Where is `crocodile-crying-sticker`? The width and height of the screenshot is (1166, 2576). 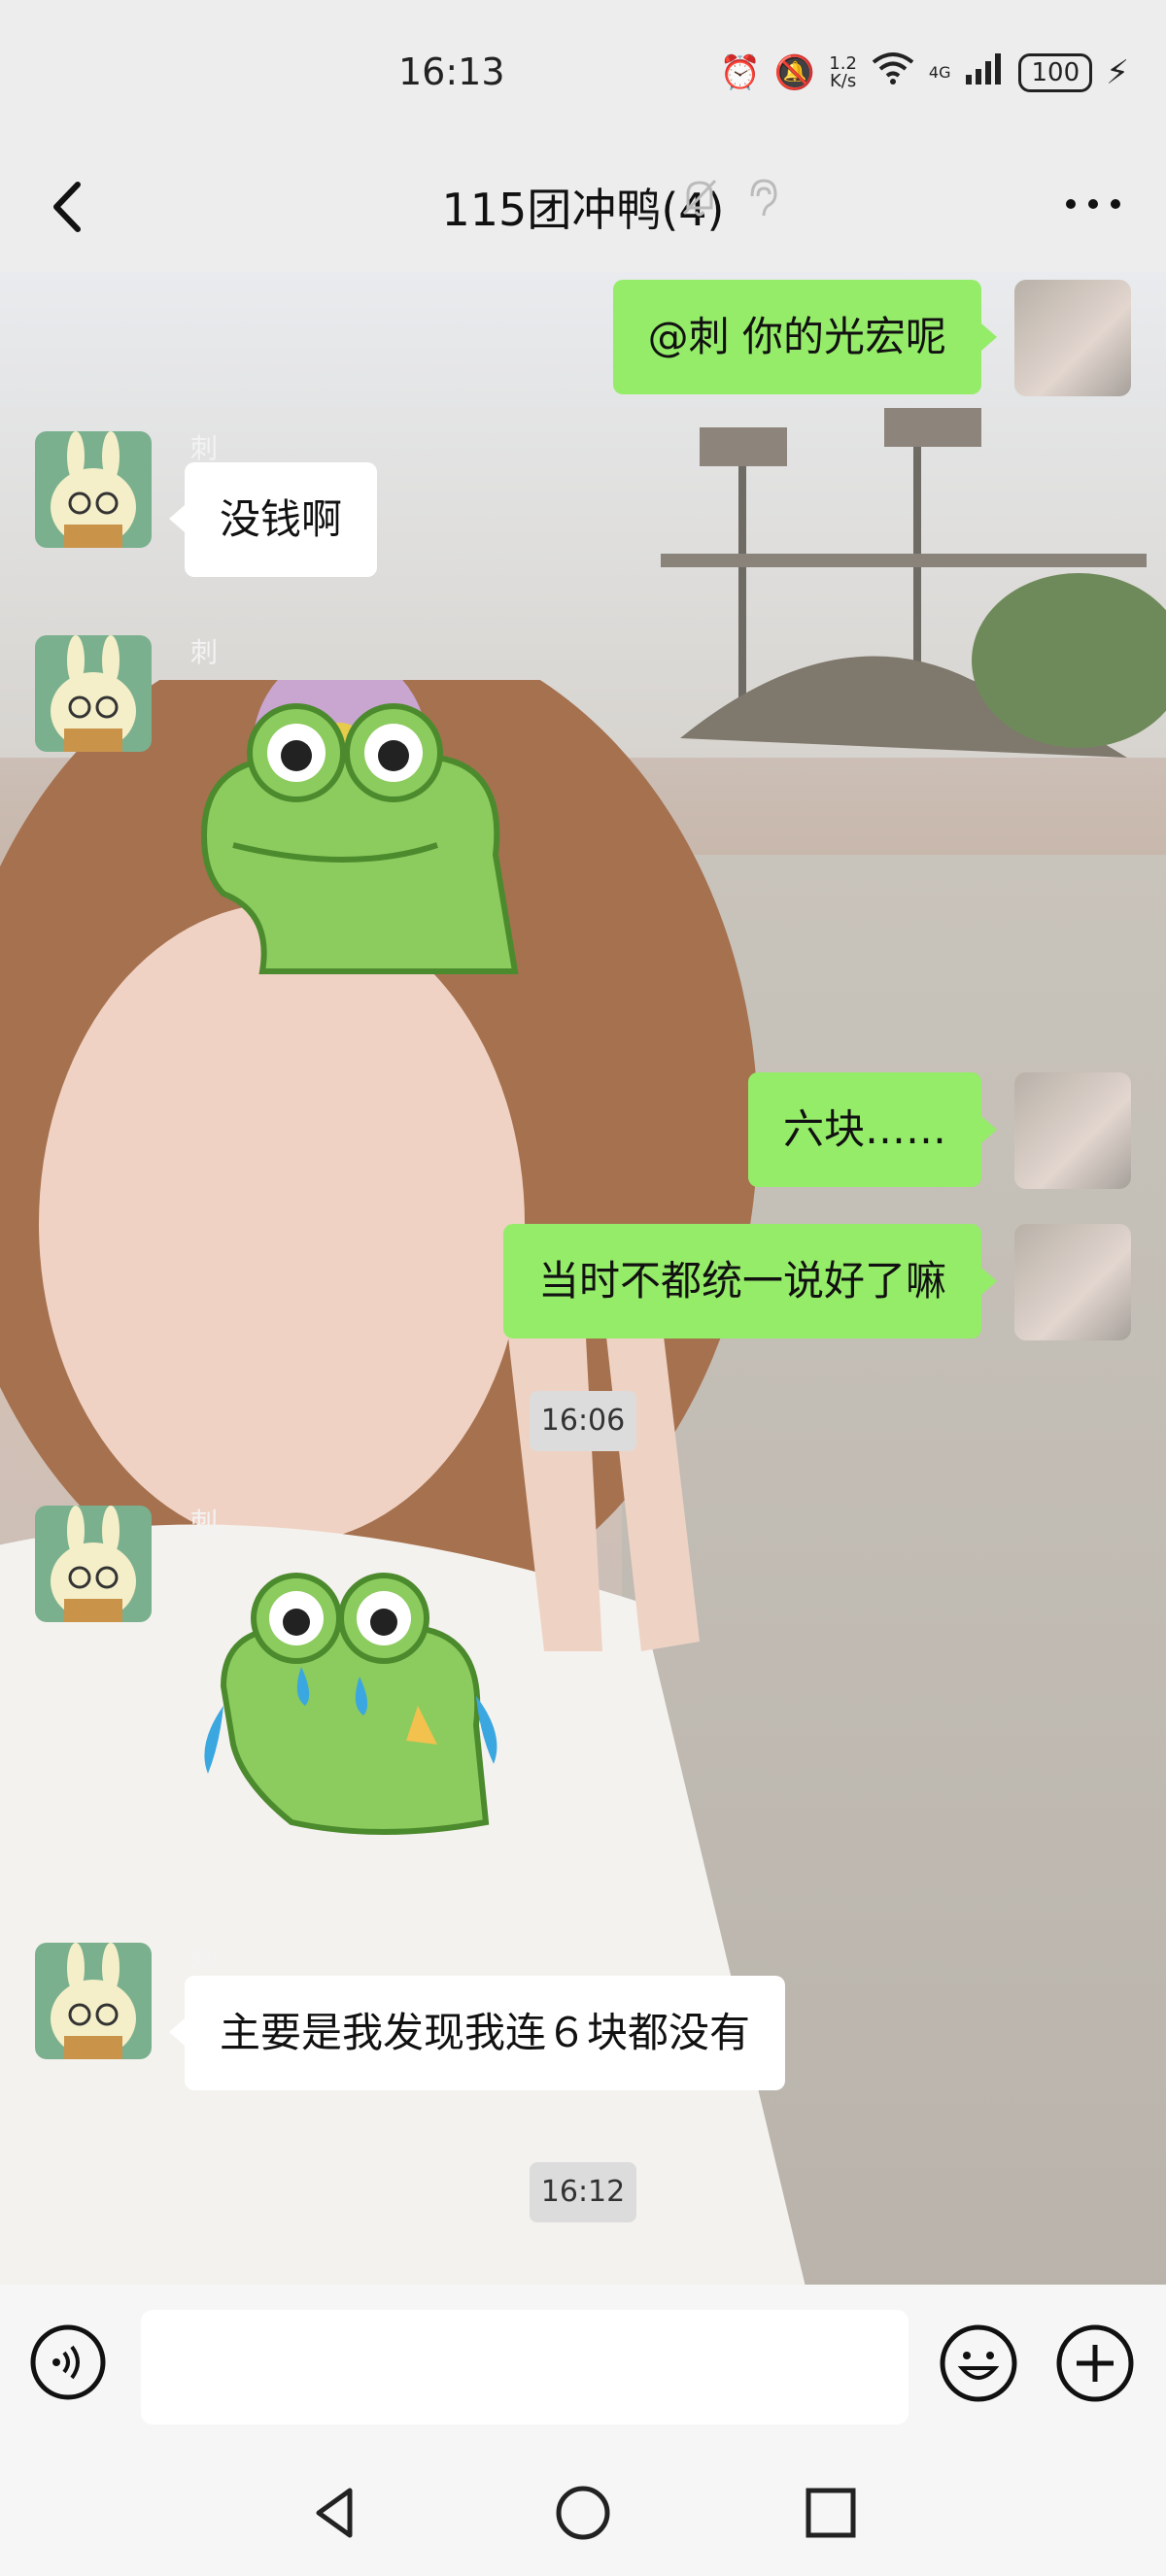
crocodile-crying-sticker is located at coordinates (359, 1705).